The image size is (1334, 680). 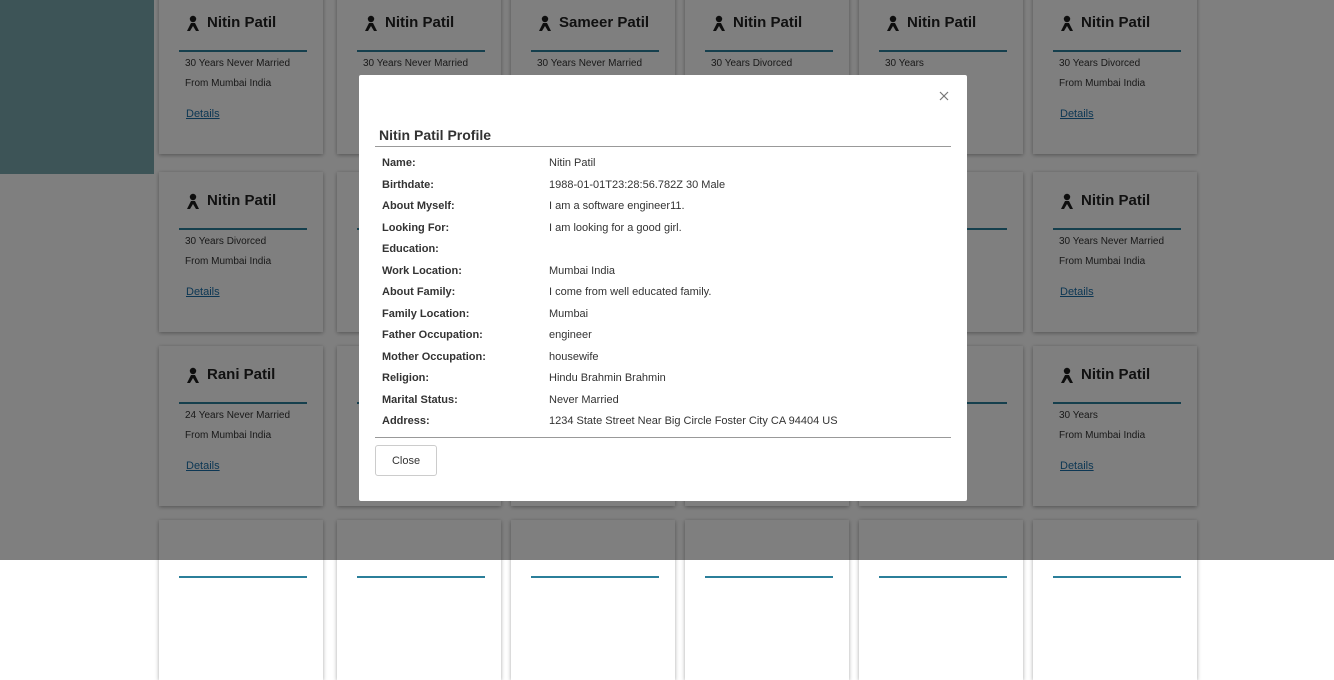 I want to click on profile-row: Work Location: Mumbai India, so click(x=663, y=272).